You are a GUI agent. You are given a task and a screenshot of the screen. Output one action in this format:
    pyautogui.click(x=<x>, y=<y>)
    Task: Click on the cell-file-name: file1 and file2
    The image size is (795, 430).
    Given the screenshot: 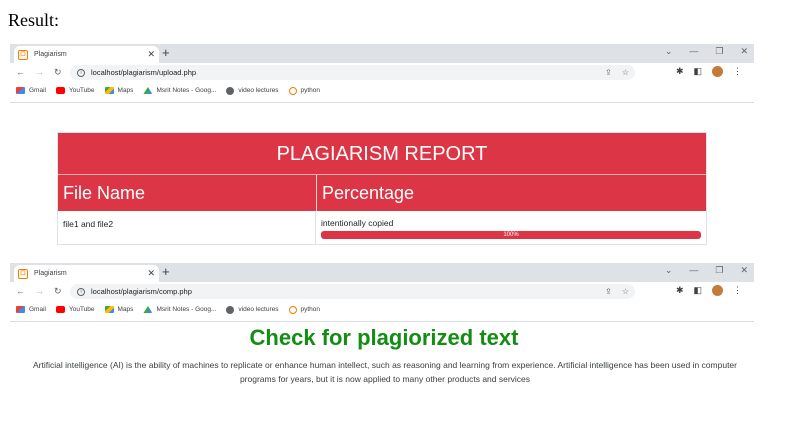 What is the action you would take?
    pyautogui.click(x=187, y=227)
    